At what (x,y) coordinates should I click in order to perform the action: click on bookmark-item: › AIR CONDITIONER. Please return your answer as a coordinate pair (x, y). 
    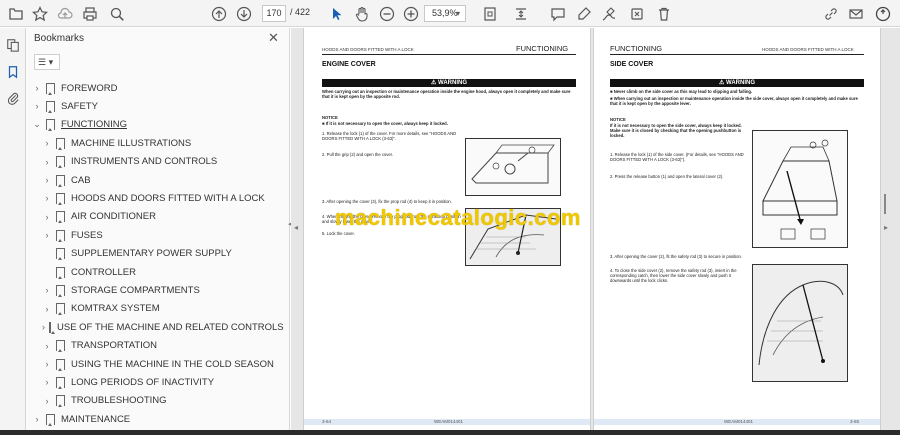
    Looking at the image, I should click on (152, 217).